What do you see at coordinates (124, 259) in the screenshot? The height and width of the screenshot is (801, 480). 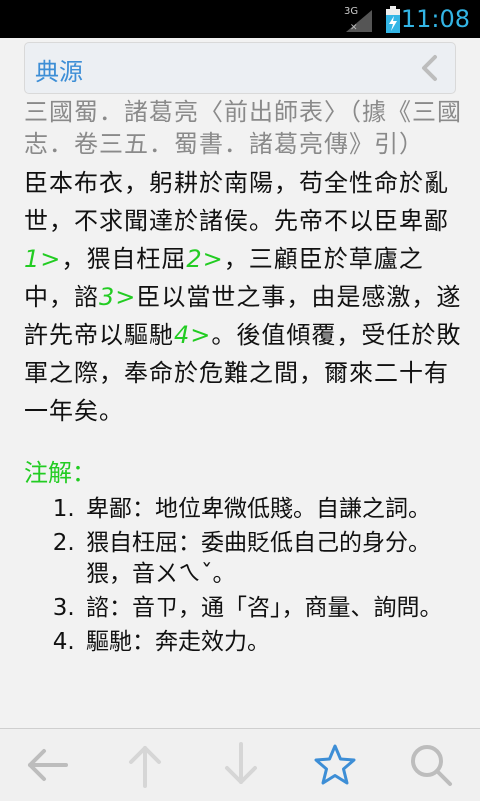 I see `passage-segment: ，猥自枉屈` at bounding box center [124, 259].